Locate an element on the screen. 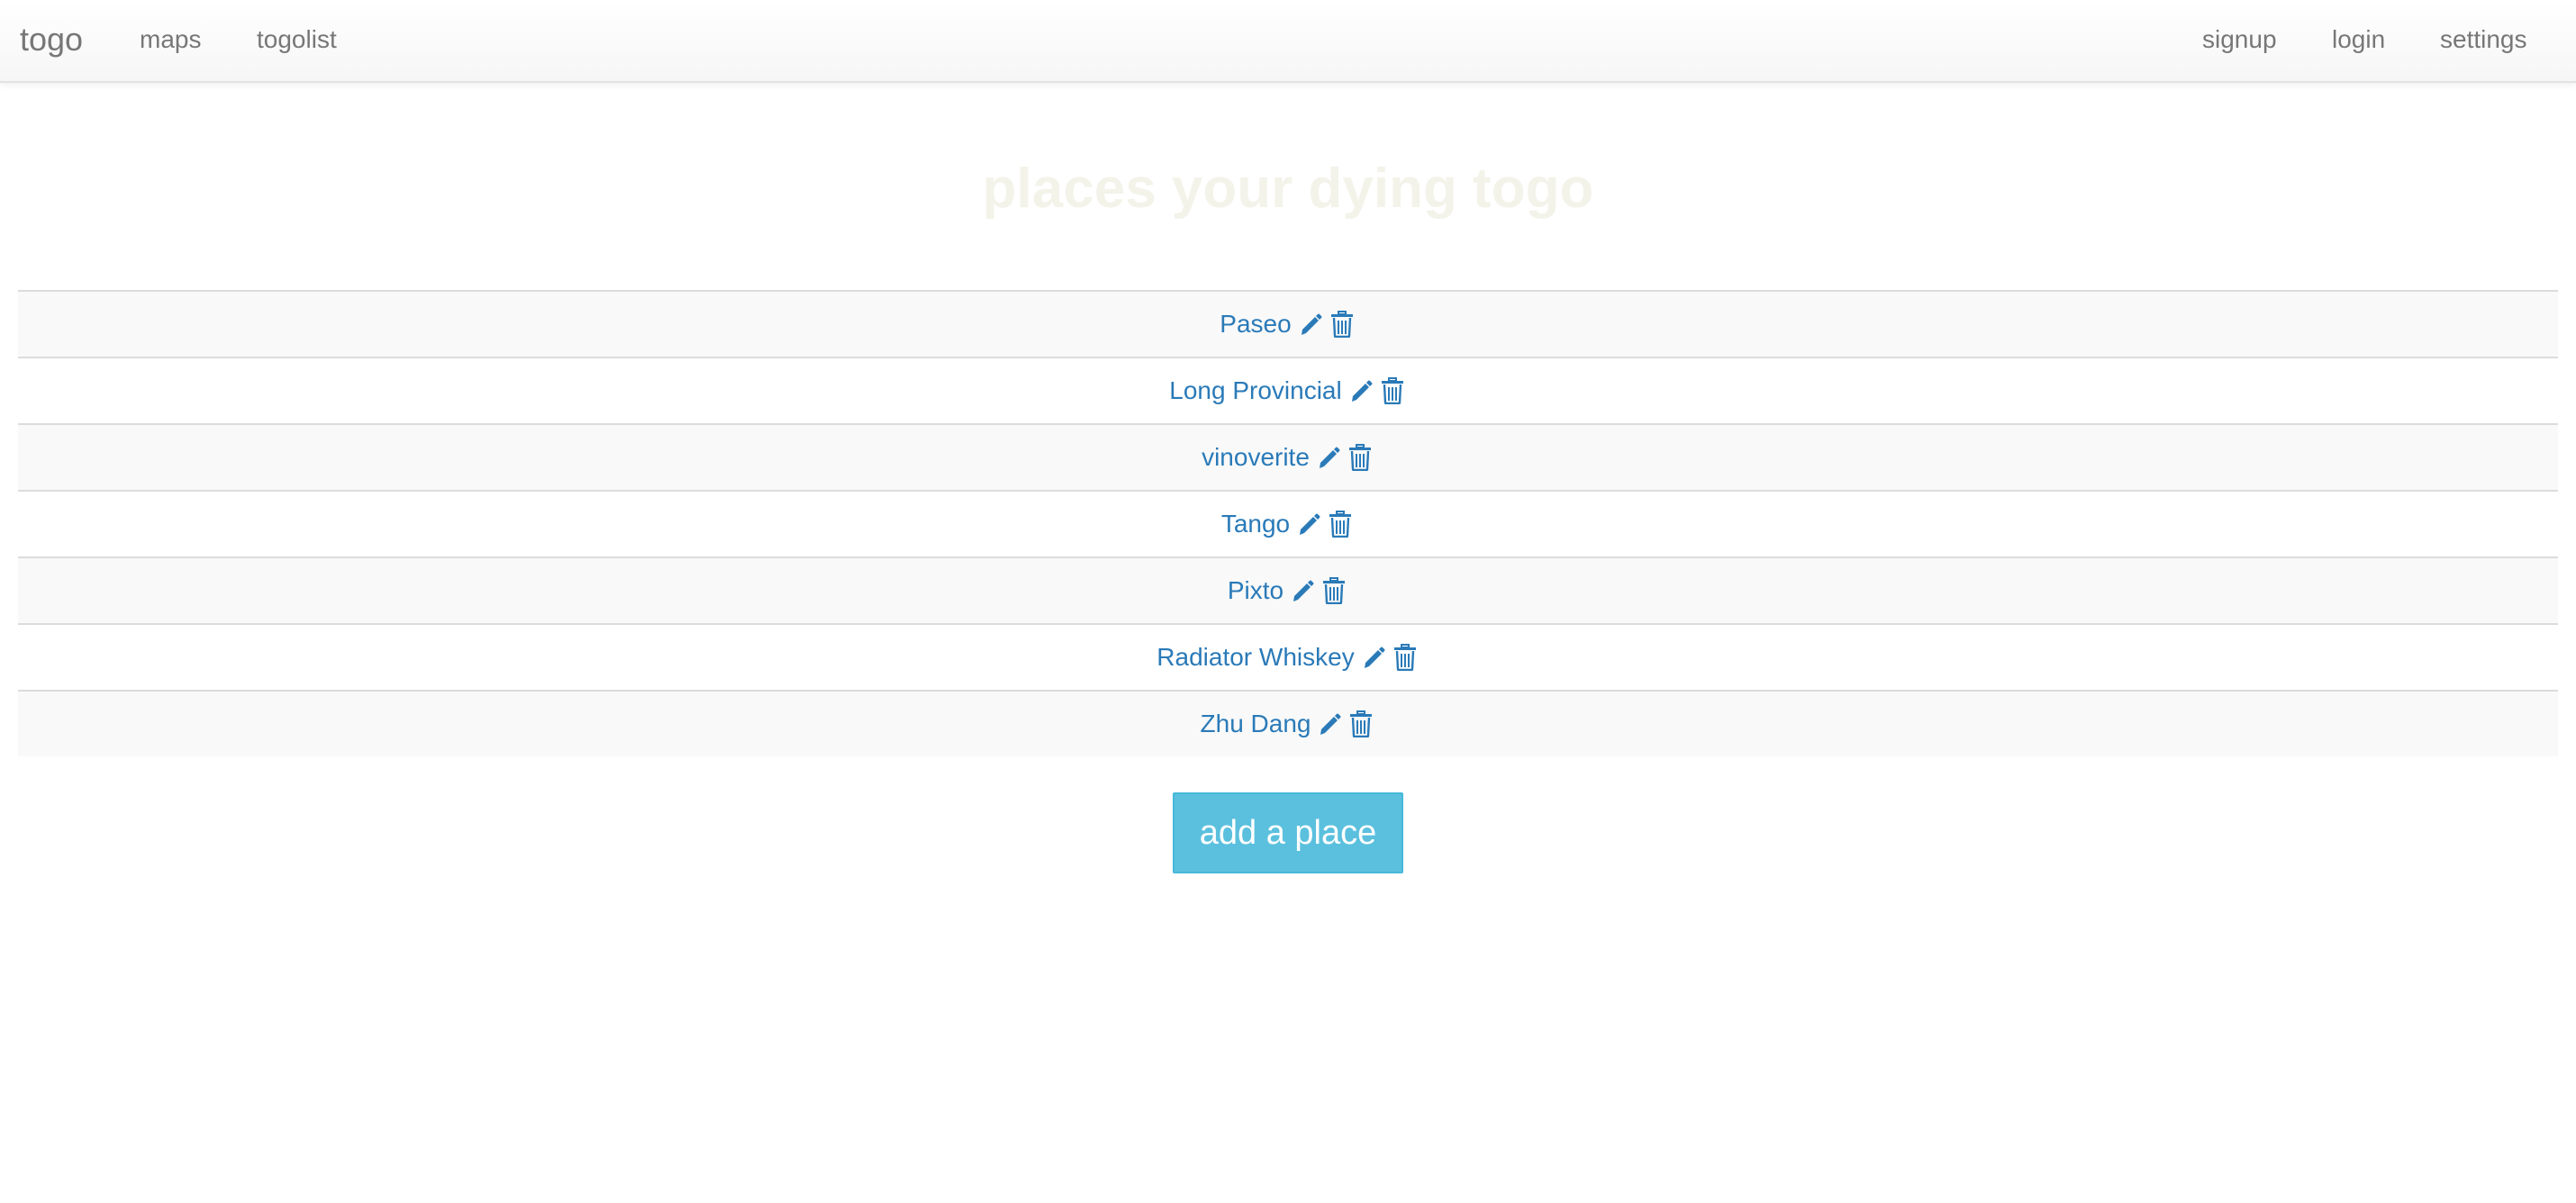  nav-link-login: login is located at coordinates (2358, 40).